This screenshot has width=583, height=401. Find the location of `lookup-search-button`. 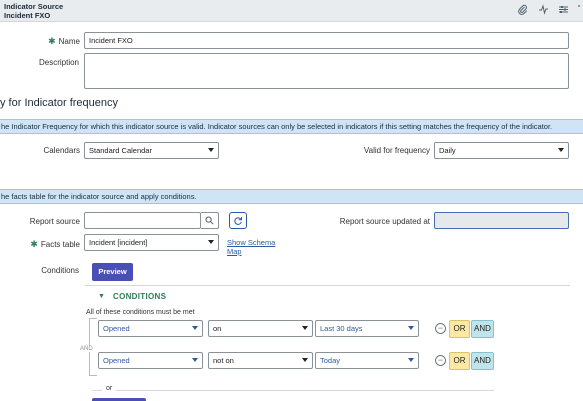

lookup-search-button is located at coordinates (210, 220).